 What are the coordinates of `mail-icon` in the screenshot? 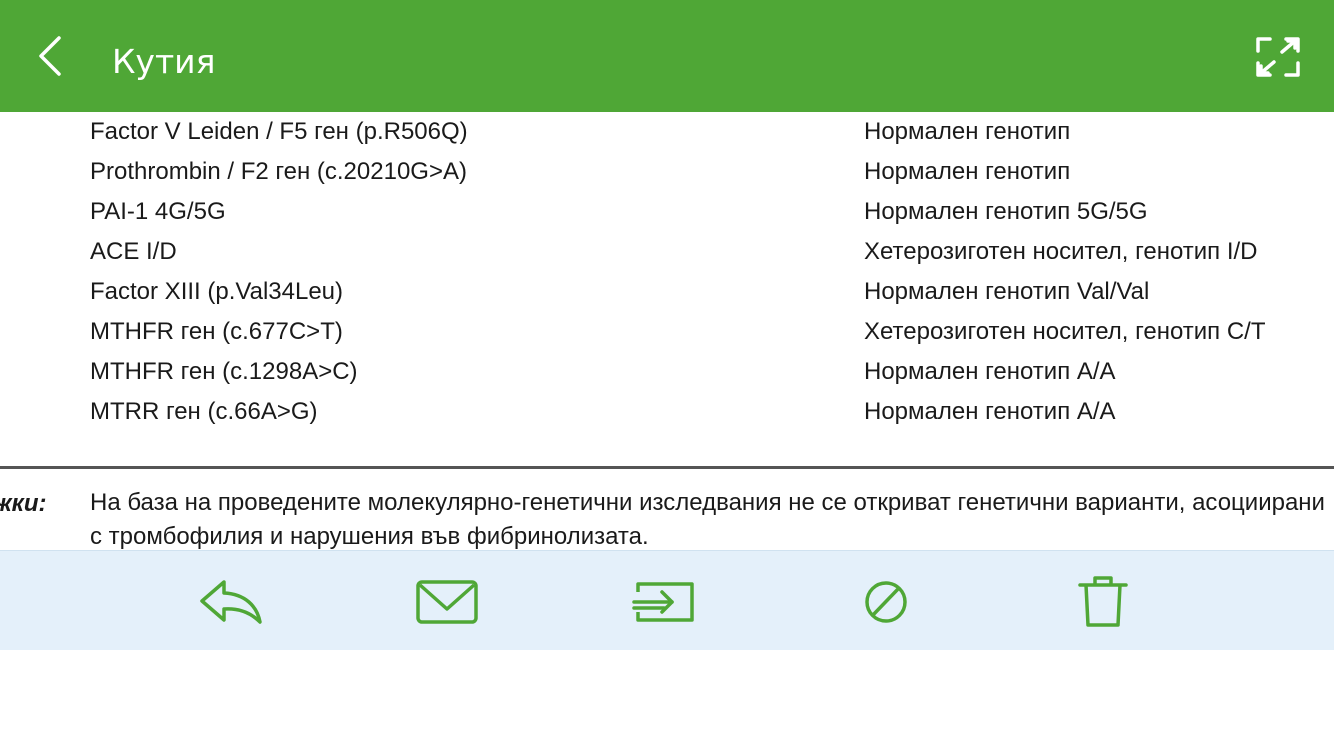 It's located at (447, 602).